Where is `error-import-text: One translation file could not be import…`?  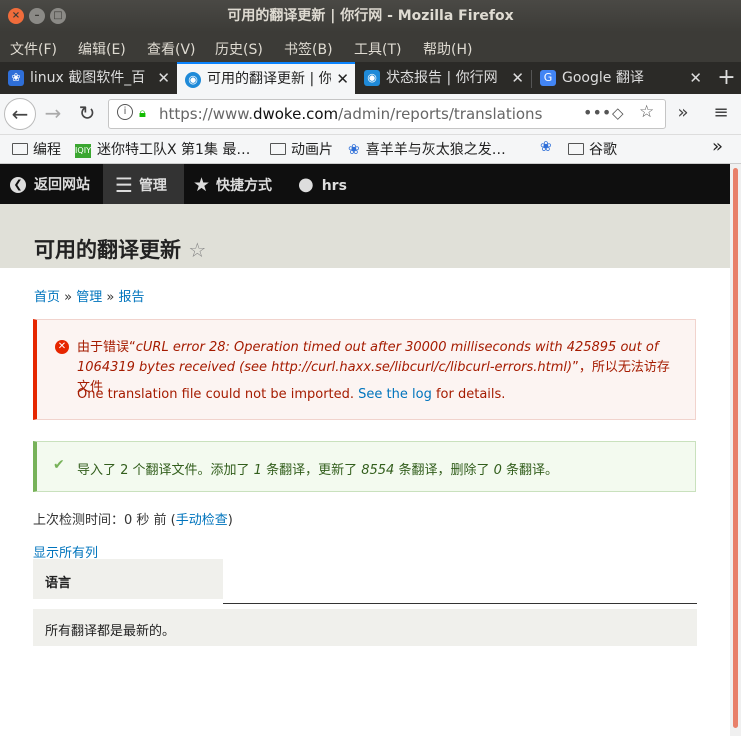
error-import-text: One translation file could not be import… is located at coordinates (291, 394).